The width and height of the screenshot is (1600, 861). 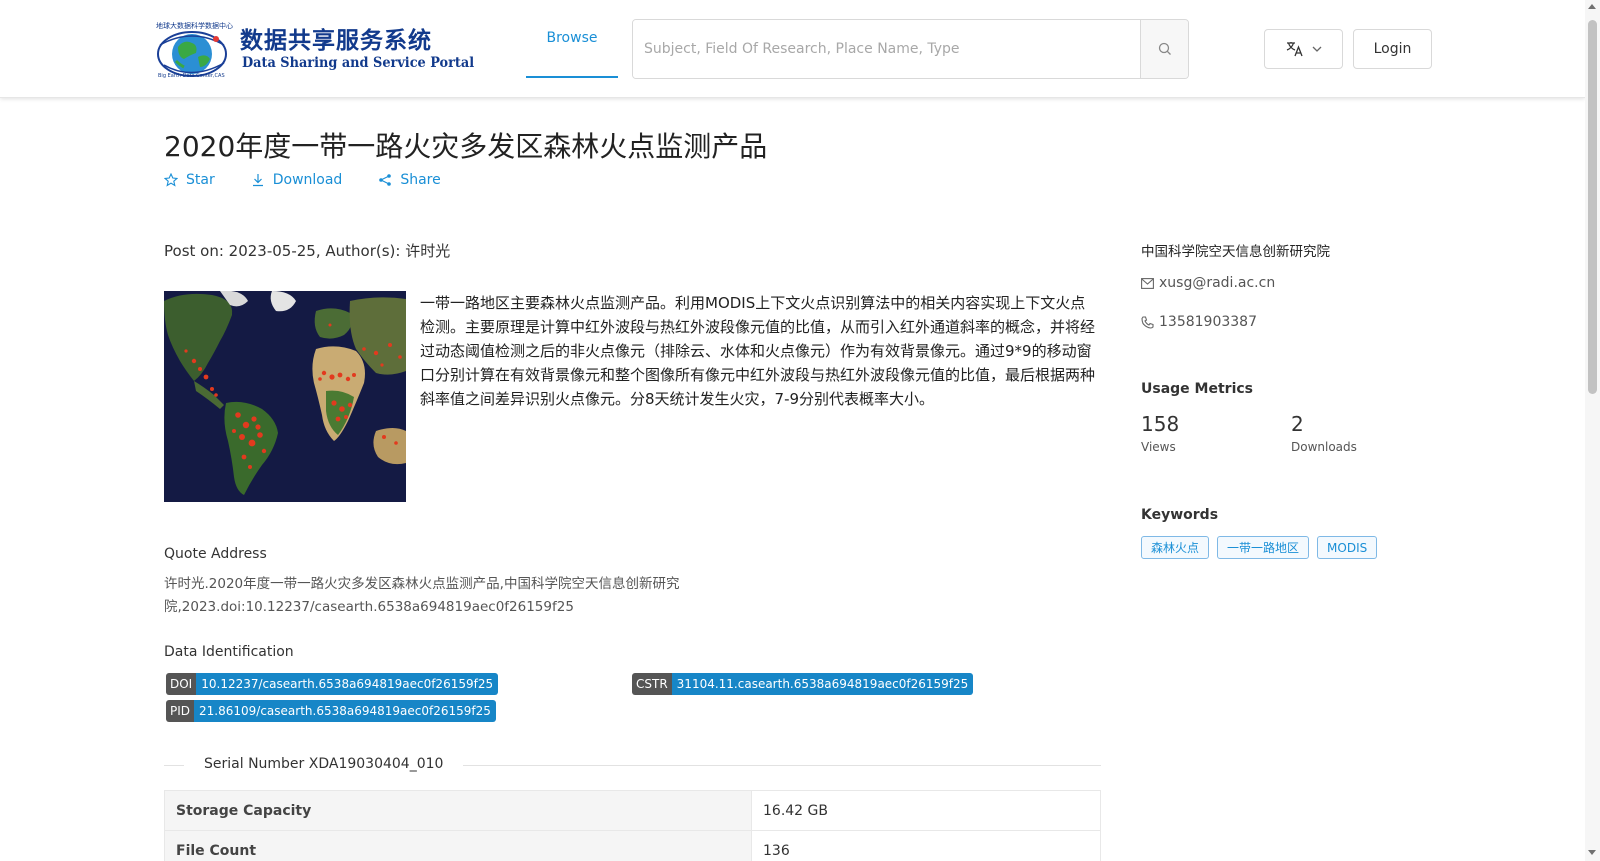 What do you see at coordinates (1147, 322) in the screenshot?
I see `phone-icon` at bounding box center [1147, 322].